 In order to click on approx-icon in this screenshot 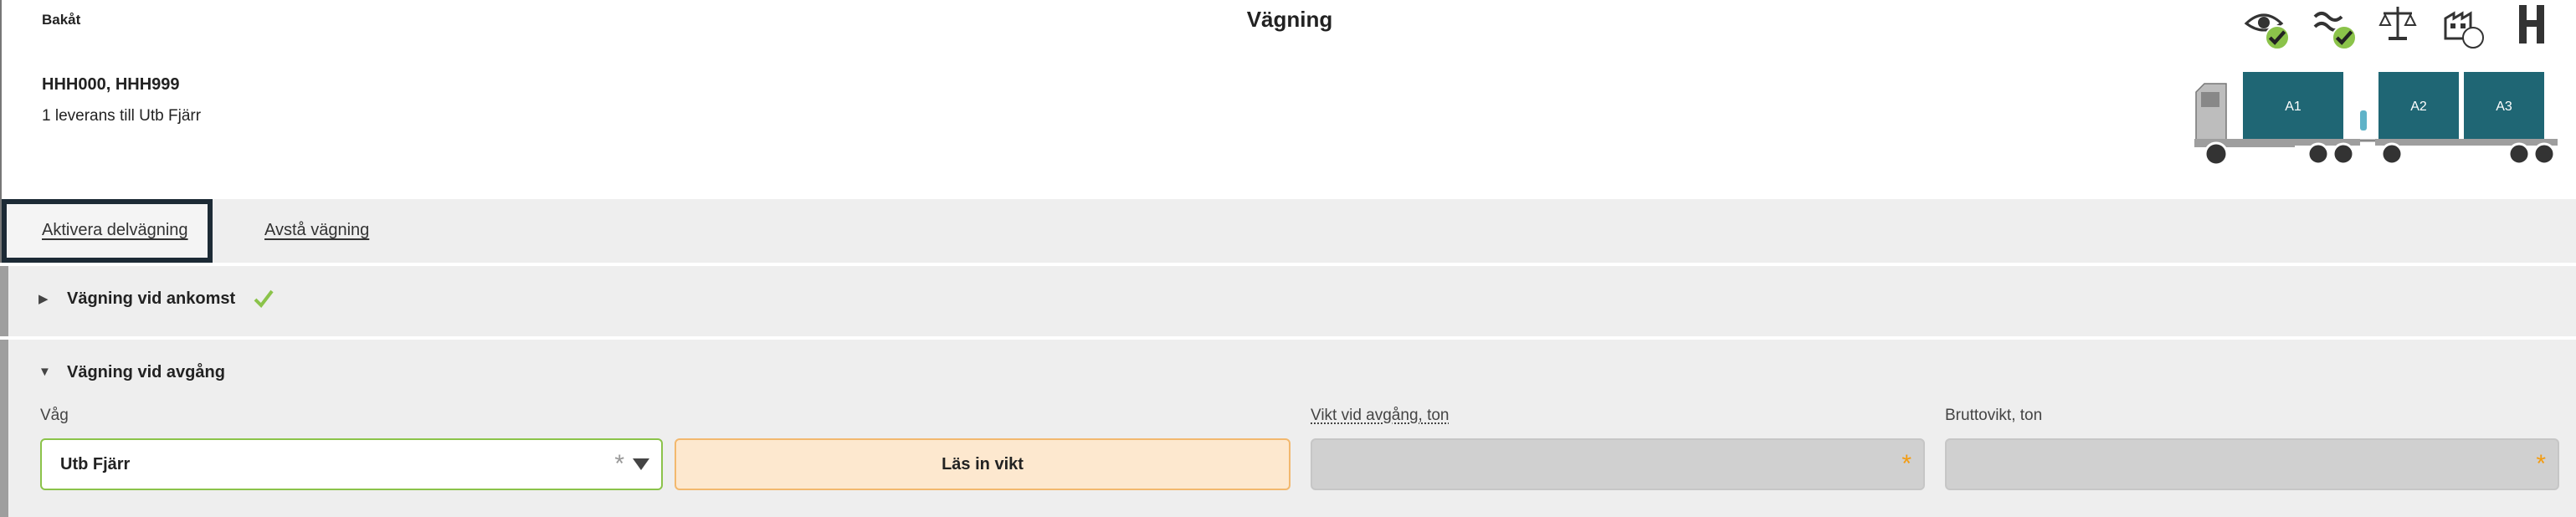, I will do `click(2332, 25)`.